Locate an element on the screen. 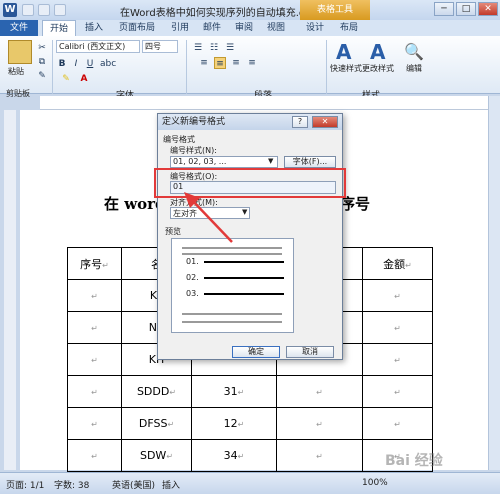  dialog-help-button: ? is located at coordinates (300, 122).